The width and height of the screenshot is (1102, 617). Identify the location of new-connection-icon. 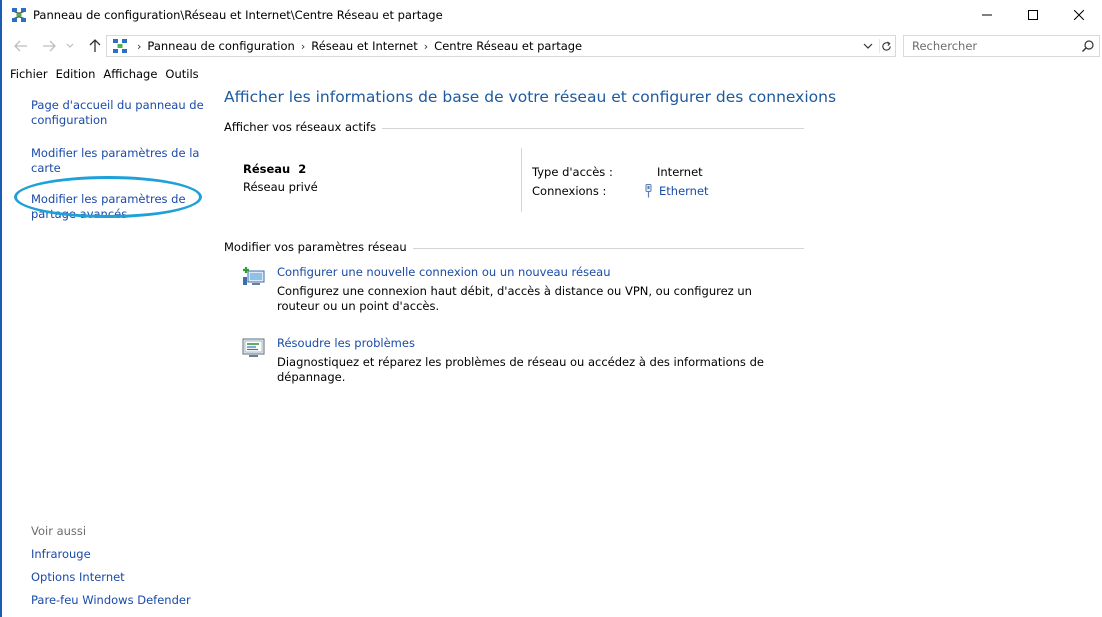
(254, 276).